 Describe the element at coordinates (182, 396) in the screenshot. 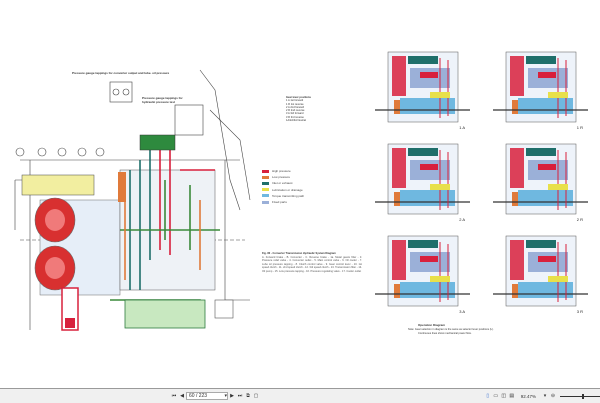

I see `prev-page-button: ◀` at that location.